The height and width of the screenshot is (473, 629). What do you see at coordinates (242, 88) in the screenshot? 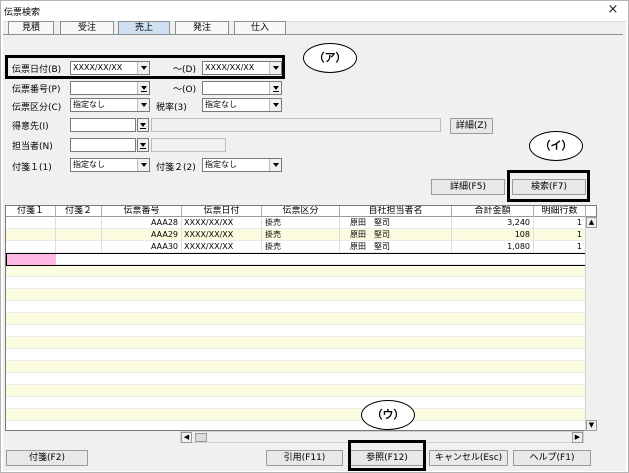
I see `number-to-field` at bounding box center [242, 88].